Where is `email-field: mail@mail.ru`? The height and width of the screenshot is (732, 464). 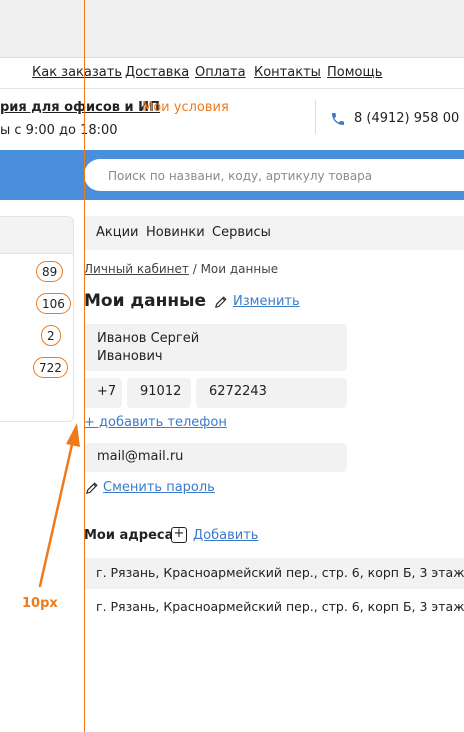 email-field: mail@mail.ru is located at coordinates (215, 457).